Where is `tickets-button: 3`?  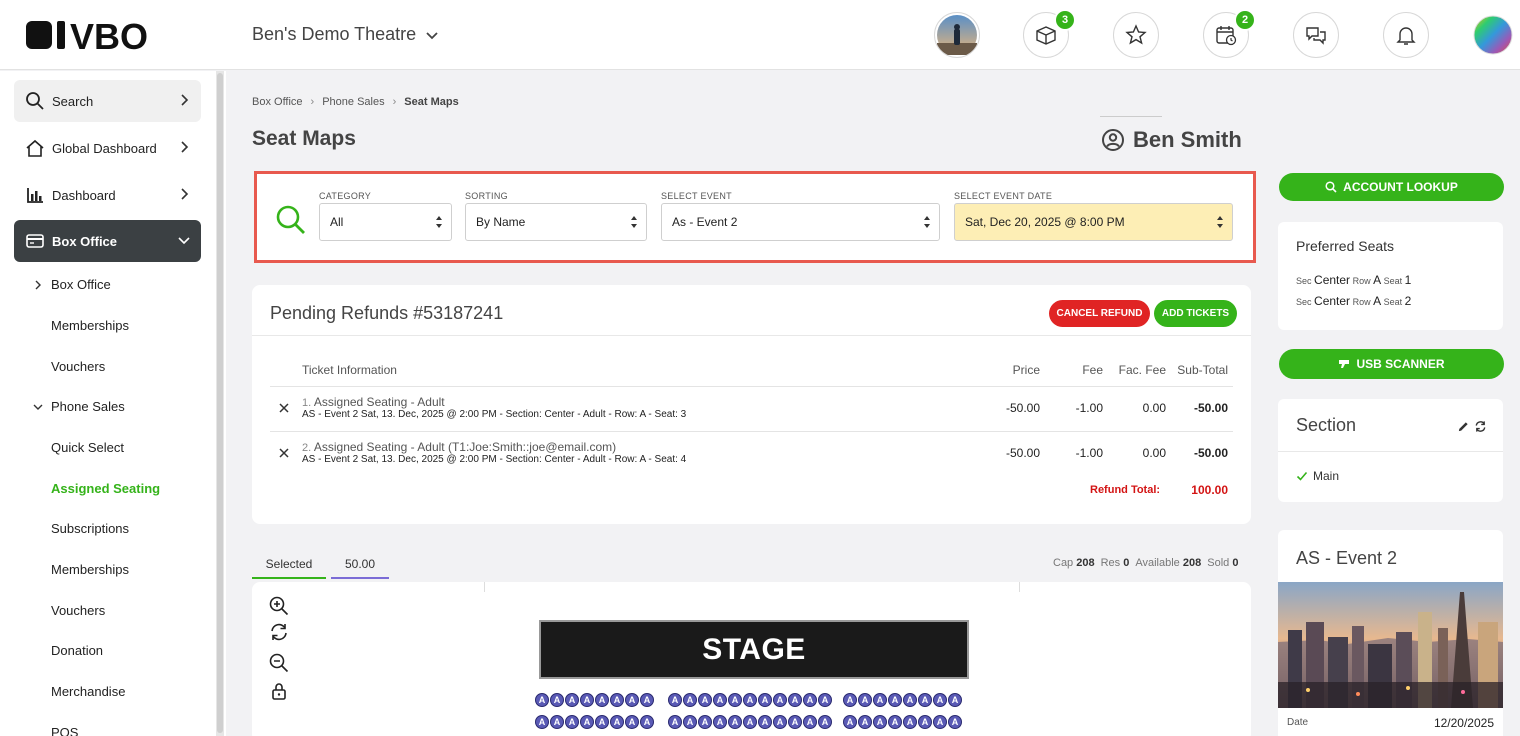
tickets-button: 3 is located at coordinates (1049, 33).